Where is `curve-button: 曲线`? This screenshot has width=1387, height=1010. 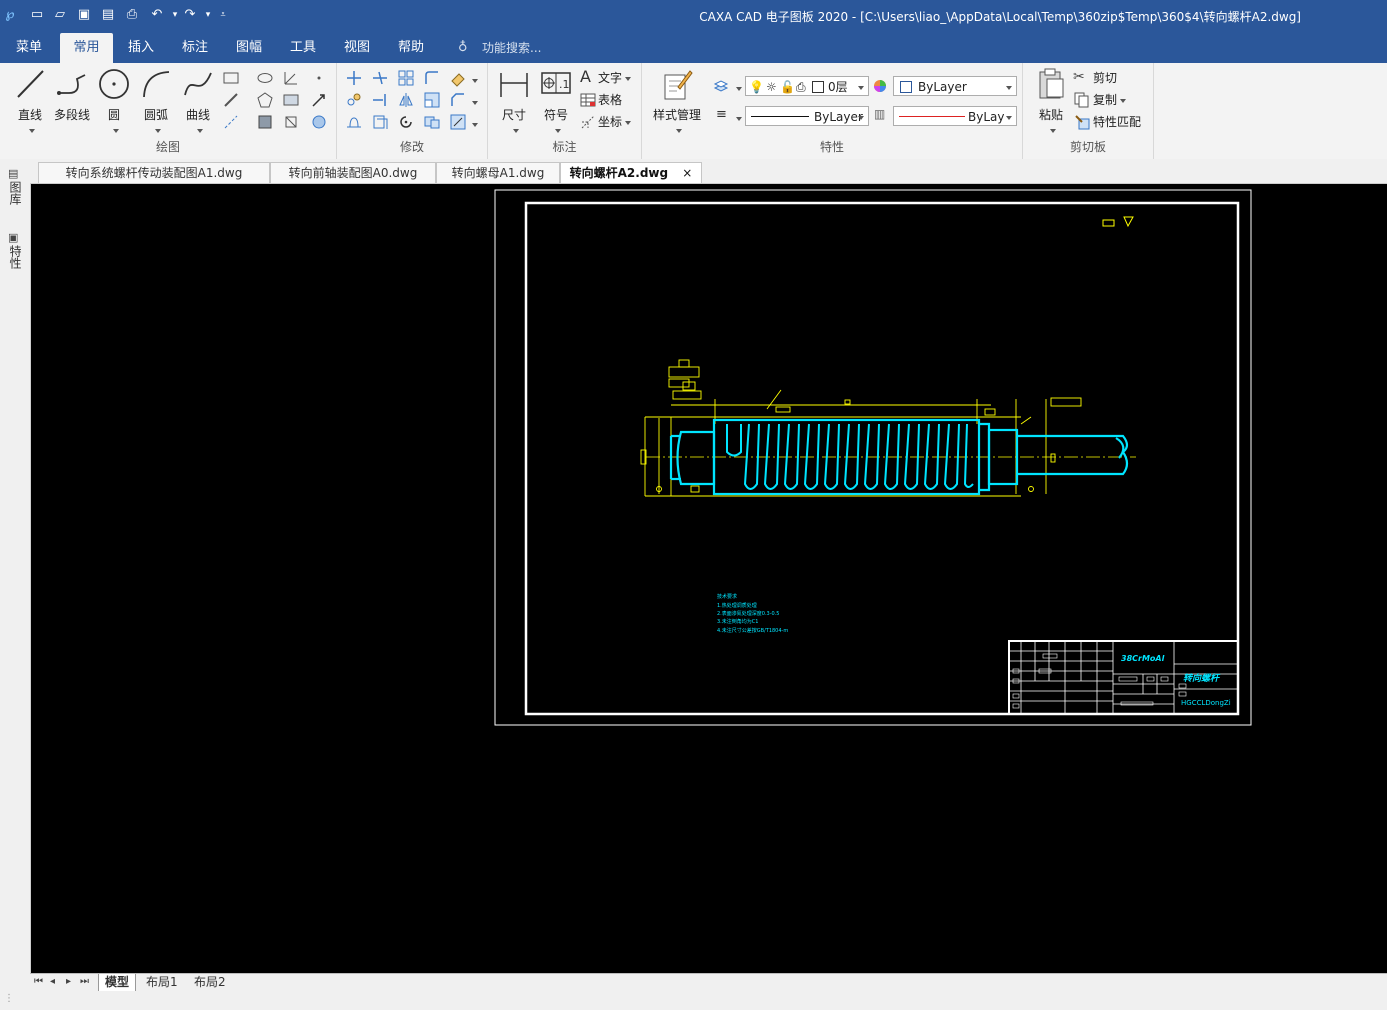 curve-button: 曲线 is located at coordinates (198, 102).